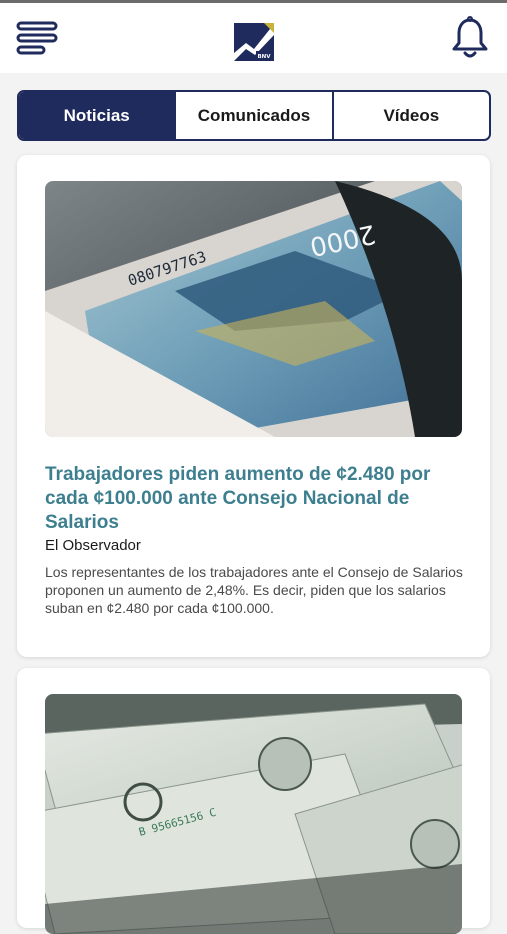 The width and height of the screenshot is (507, 934). I want to click on chart-arrow-logo: BNV, so click(254, 42).